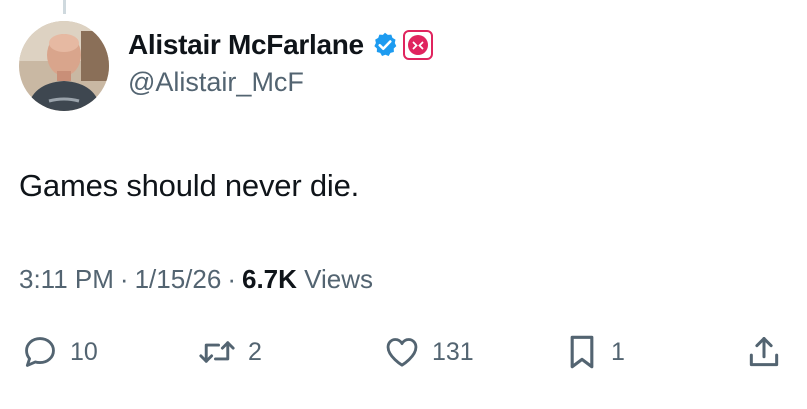 Image resolution: width=807 pixels, height=409 pixels. I want to click on verified-badge-icon, so click(385, 45).